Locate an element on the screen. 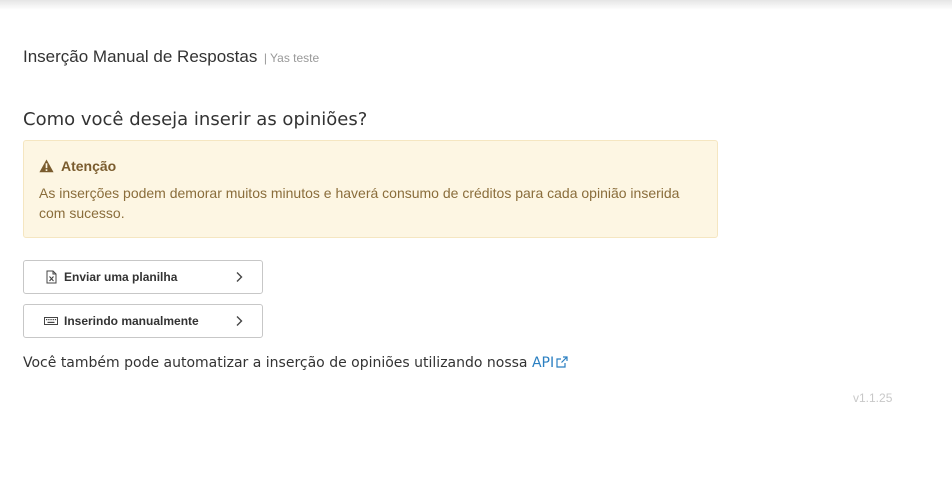 The height and width of the screenshot is (496, 952). page-header: Inserção Manual de Respostas | Yas teste is located at coordinates (171, 57).